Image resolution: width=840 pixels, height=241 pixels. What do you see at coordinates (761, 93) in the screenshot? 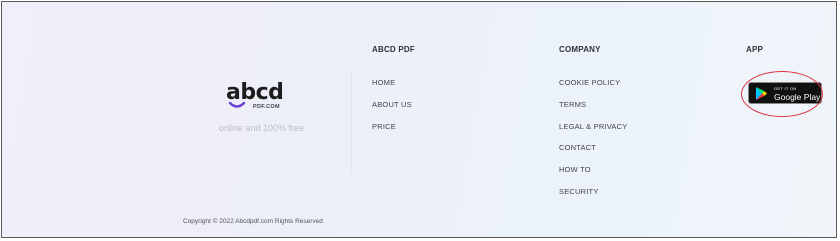
I see `google-play-icon` at bounding box center [761, 93].